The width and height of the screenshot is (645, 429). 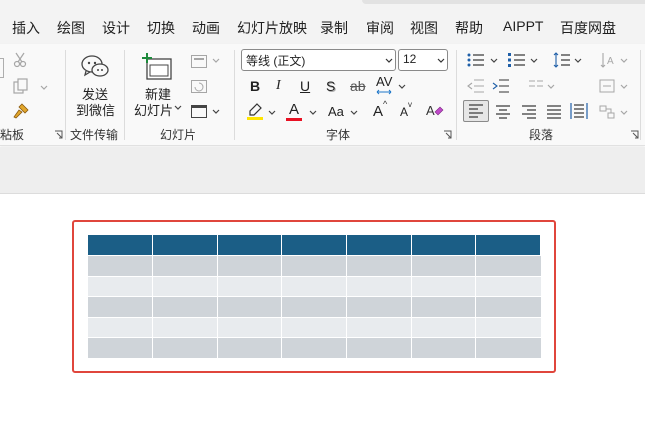 I want to click on tab-slideshow: 幻灯片放映, so click(x=272, y=28).